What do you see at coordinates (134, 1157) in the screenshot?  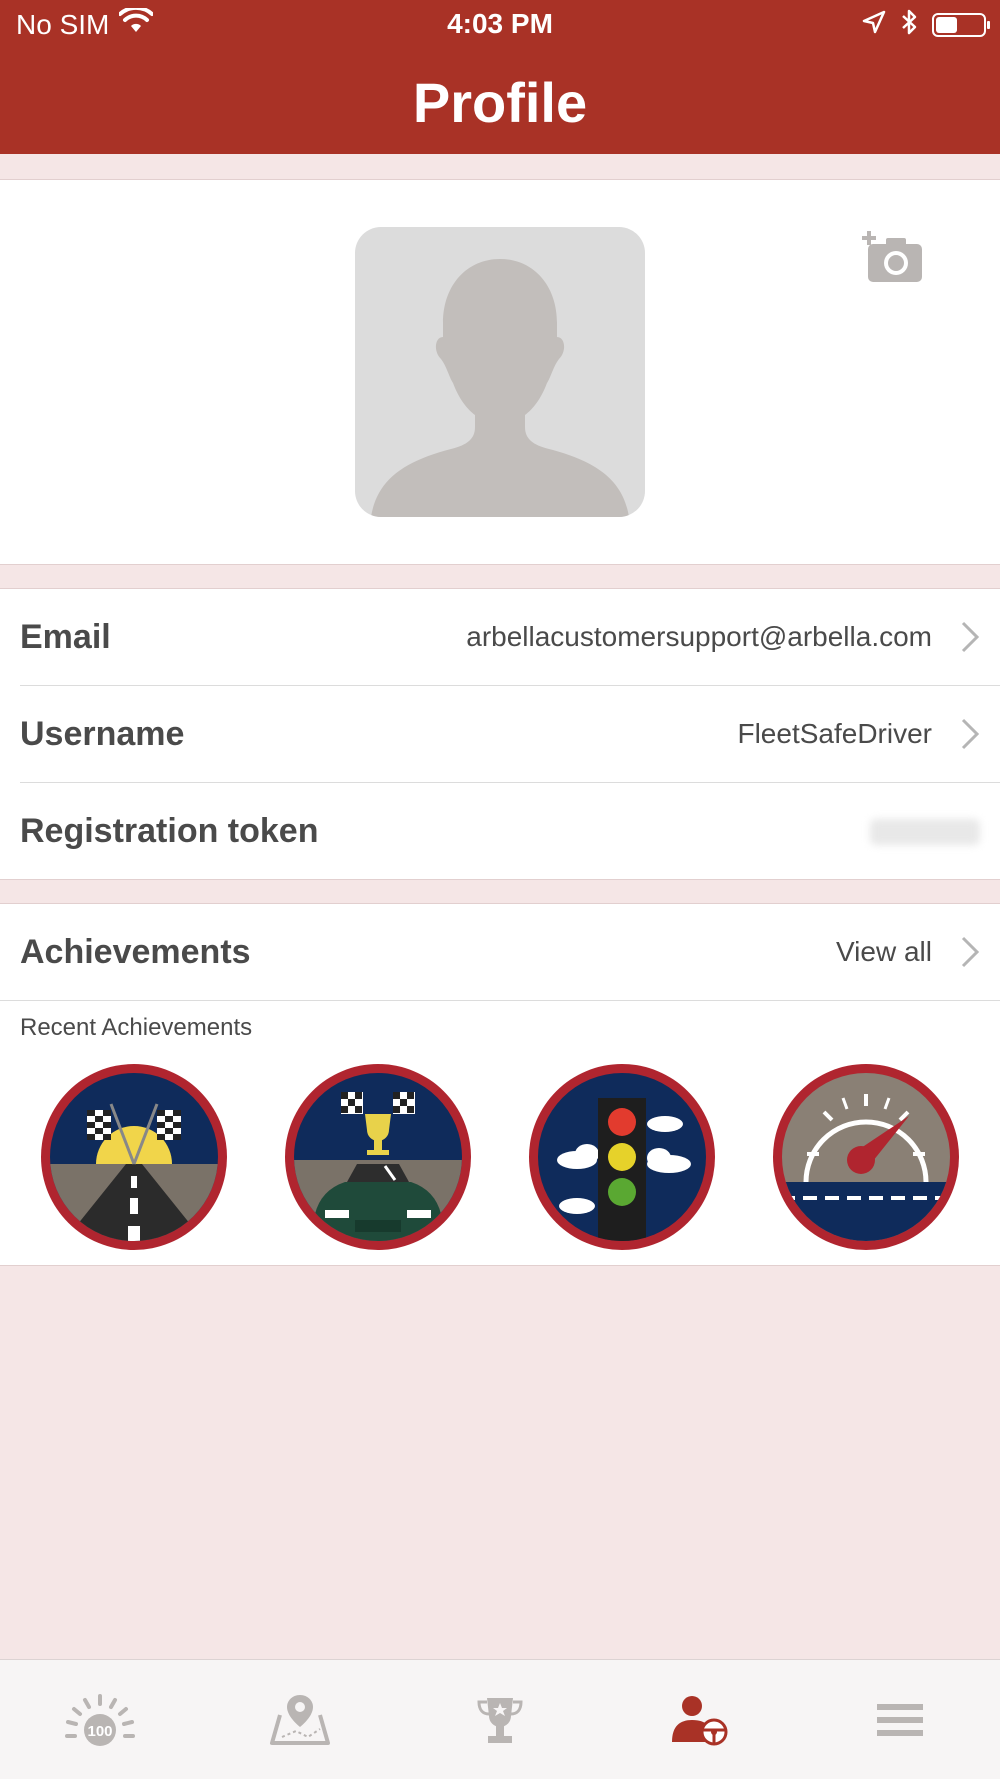 I see `finish-line-road-badge-icon` at bounding box center [134, 1157].